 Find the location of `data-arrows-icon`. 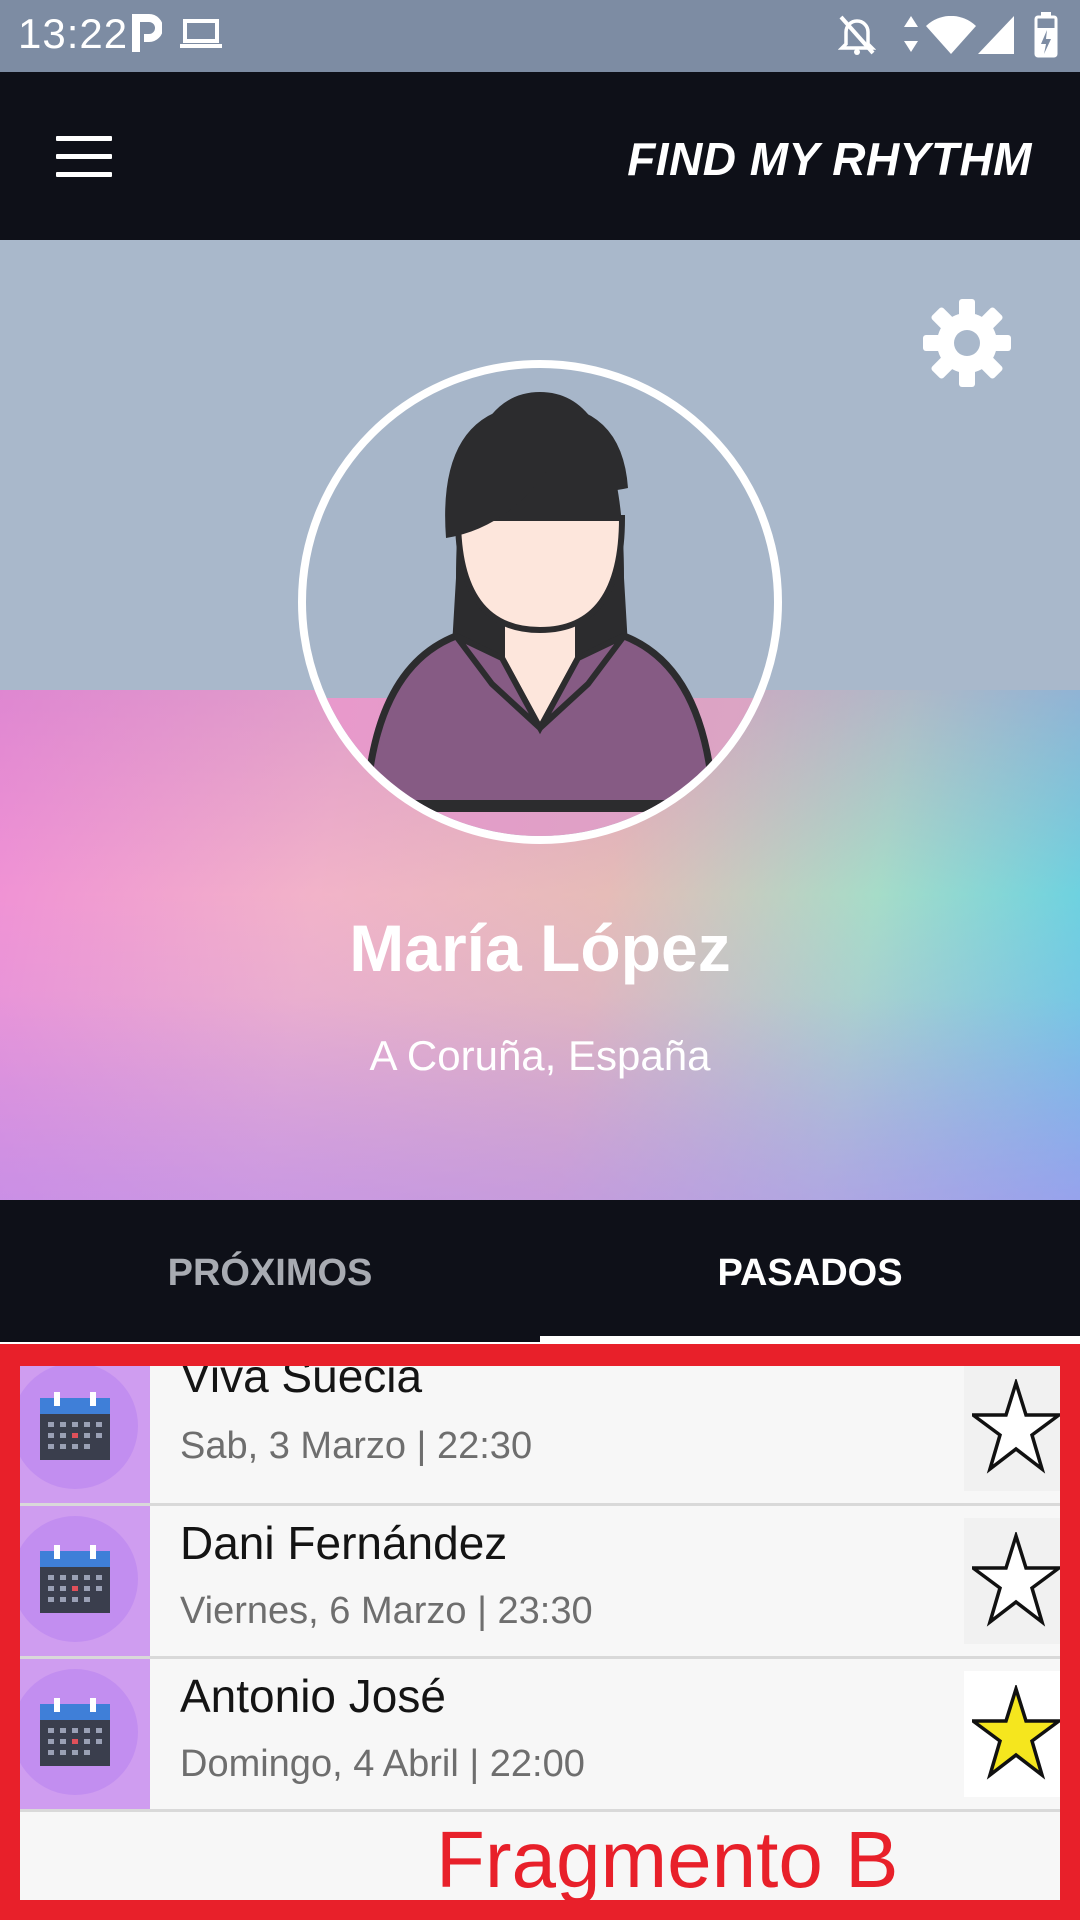

data-arrows-icon is located at coordinates (911, 36).